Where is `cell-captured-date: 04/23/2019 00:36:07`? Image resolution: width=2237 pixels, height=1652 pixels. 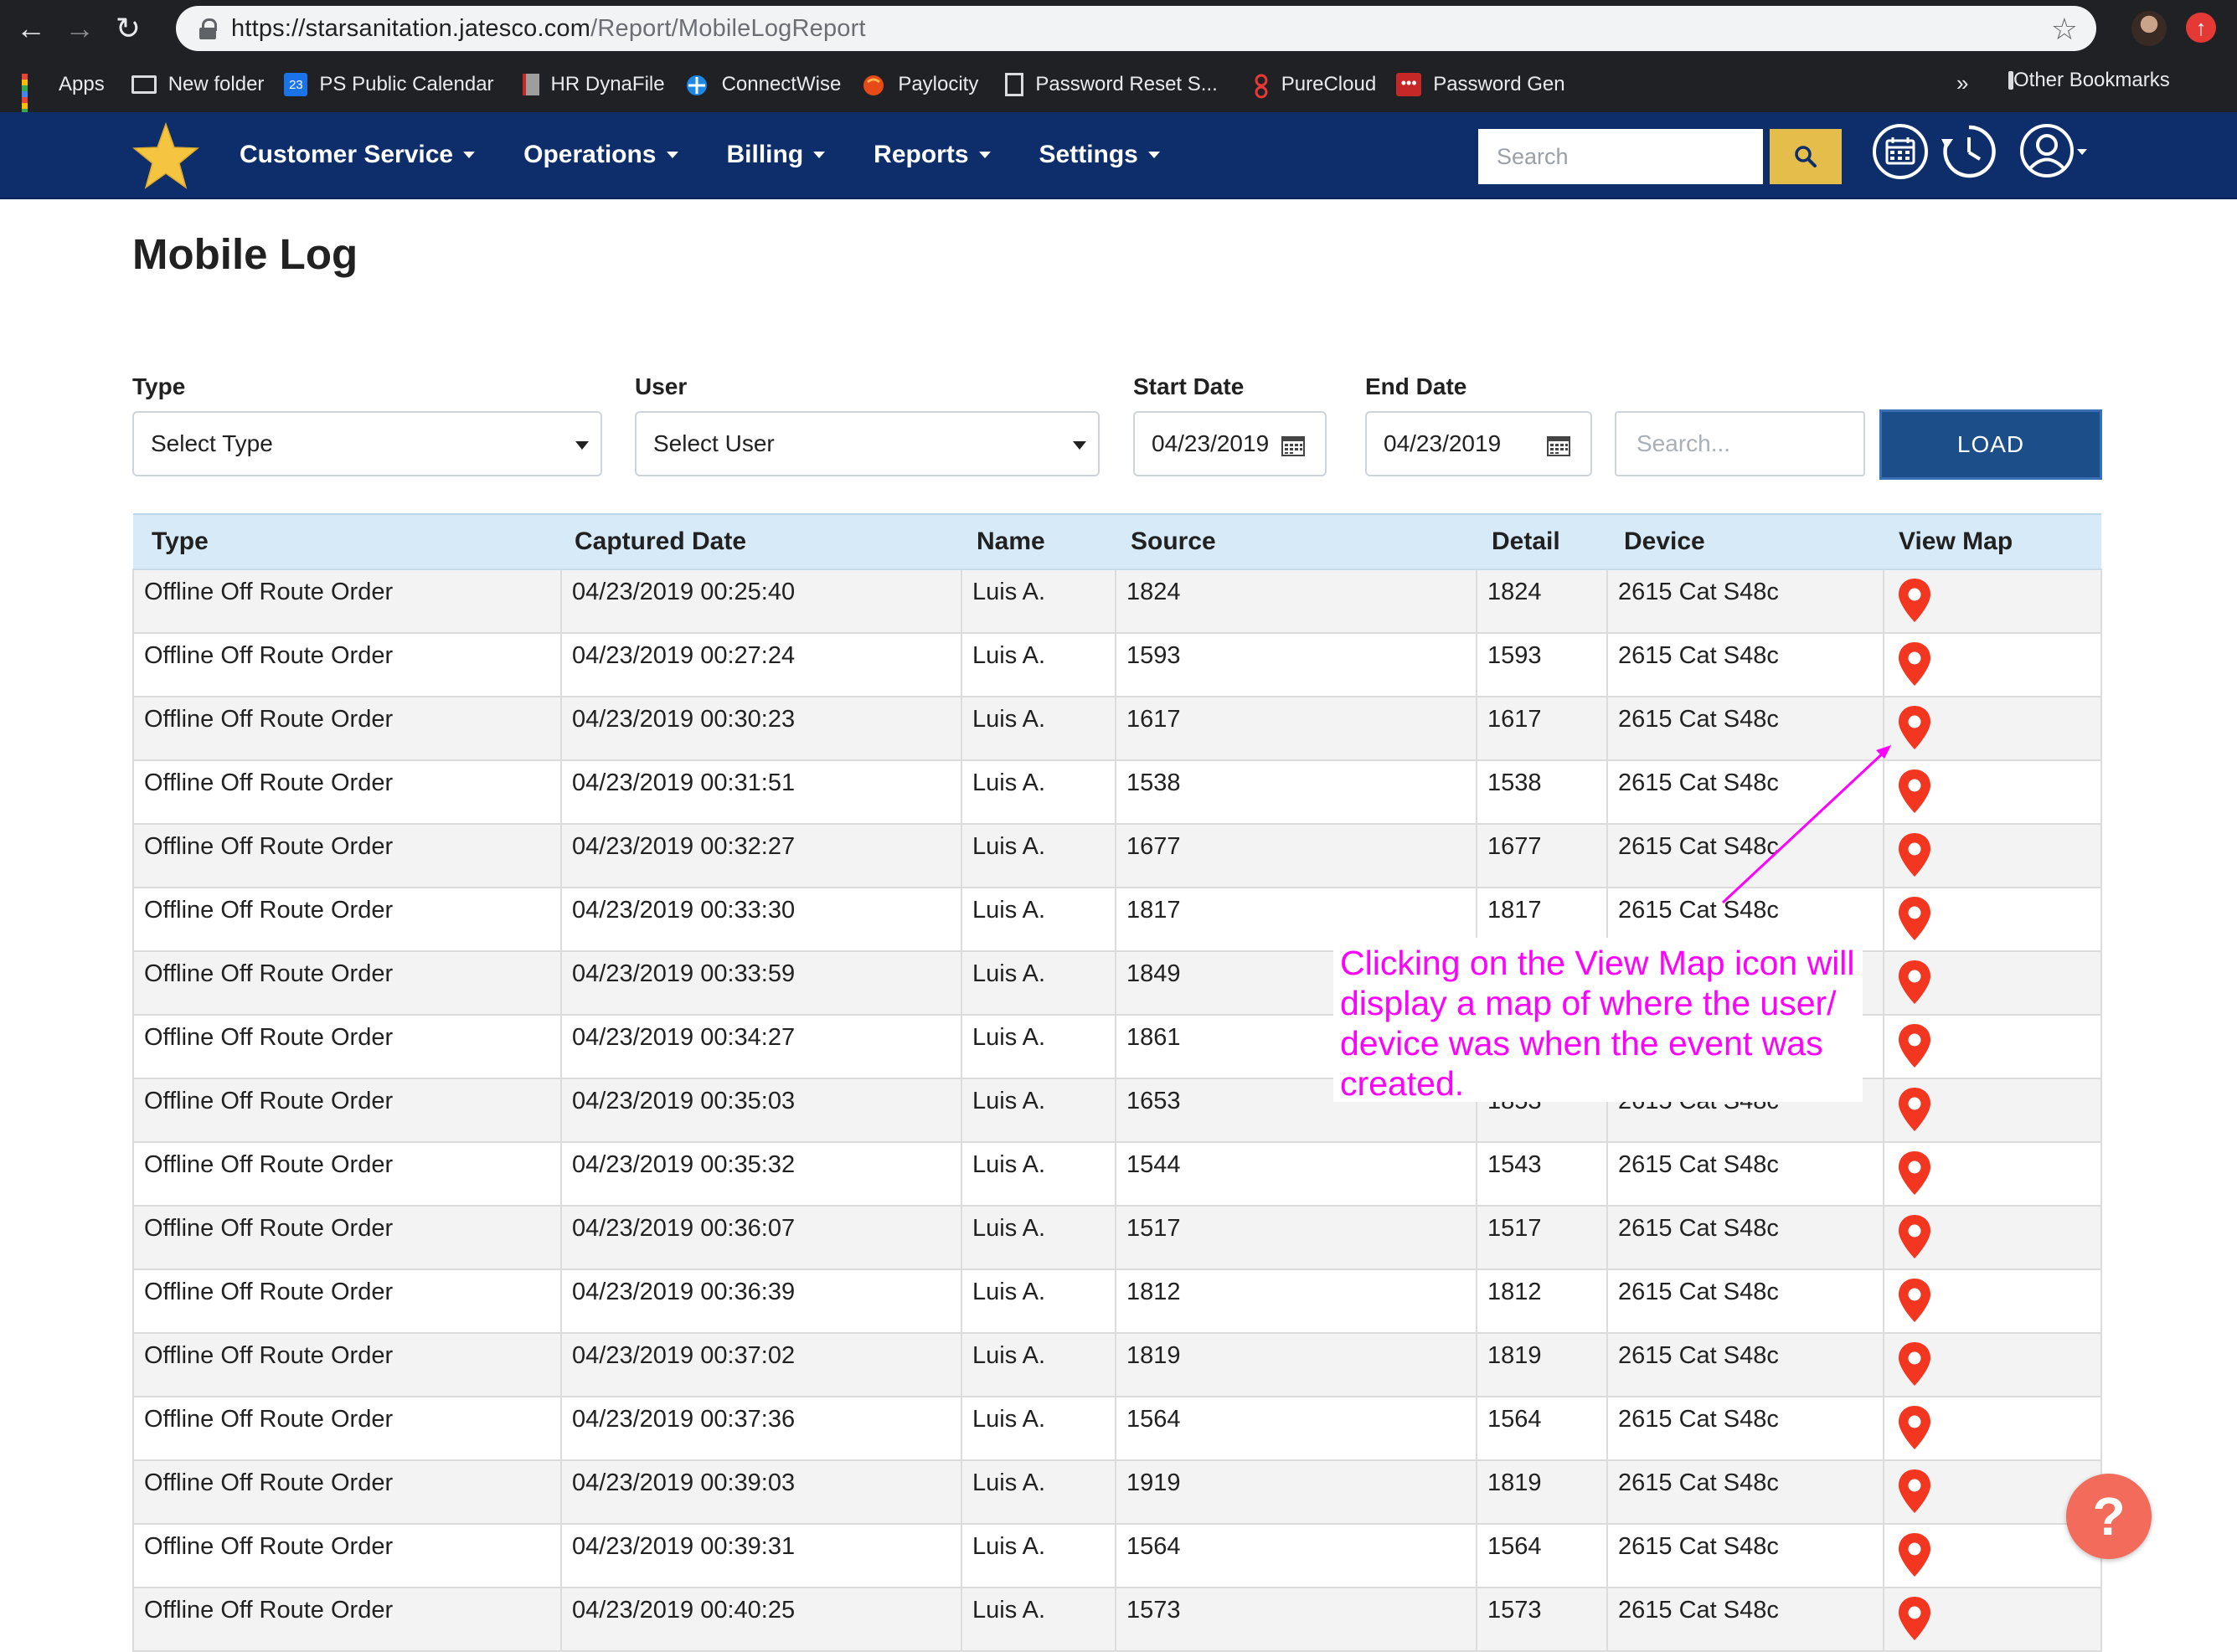
cell-captured-date: 04/23/2019 00:36:07 is located at coordinates (761, 1238).